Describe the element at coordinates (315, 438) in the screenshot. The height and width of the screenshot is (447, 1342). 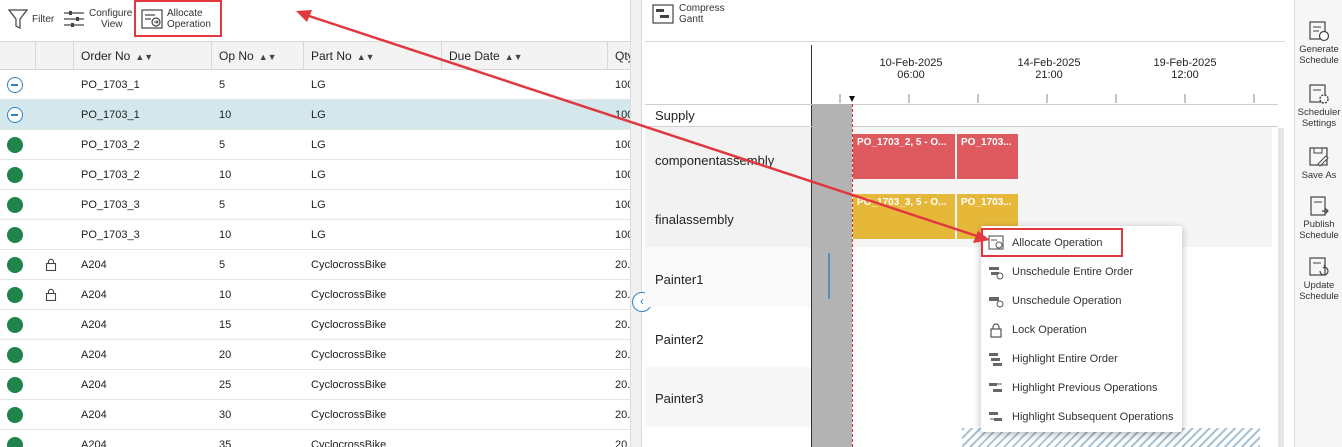
I see `table-row: A204 35 CyclocrossBike 20.` at that location.